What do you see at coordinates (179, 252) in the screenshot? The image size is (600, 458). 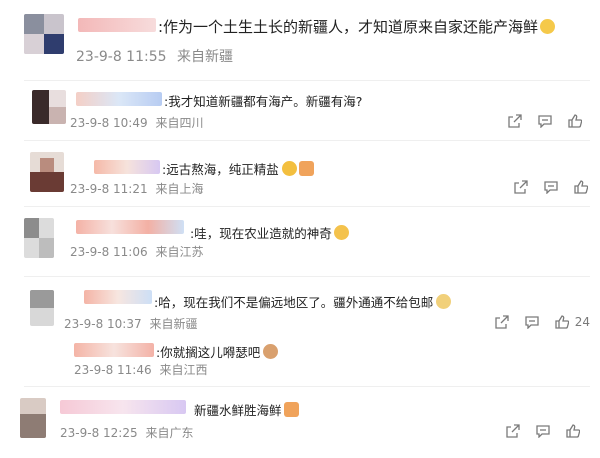 I see `comment-location: 来自江苏` at bounding box center [179, 252].